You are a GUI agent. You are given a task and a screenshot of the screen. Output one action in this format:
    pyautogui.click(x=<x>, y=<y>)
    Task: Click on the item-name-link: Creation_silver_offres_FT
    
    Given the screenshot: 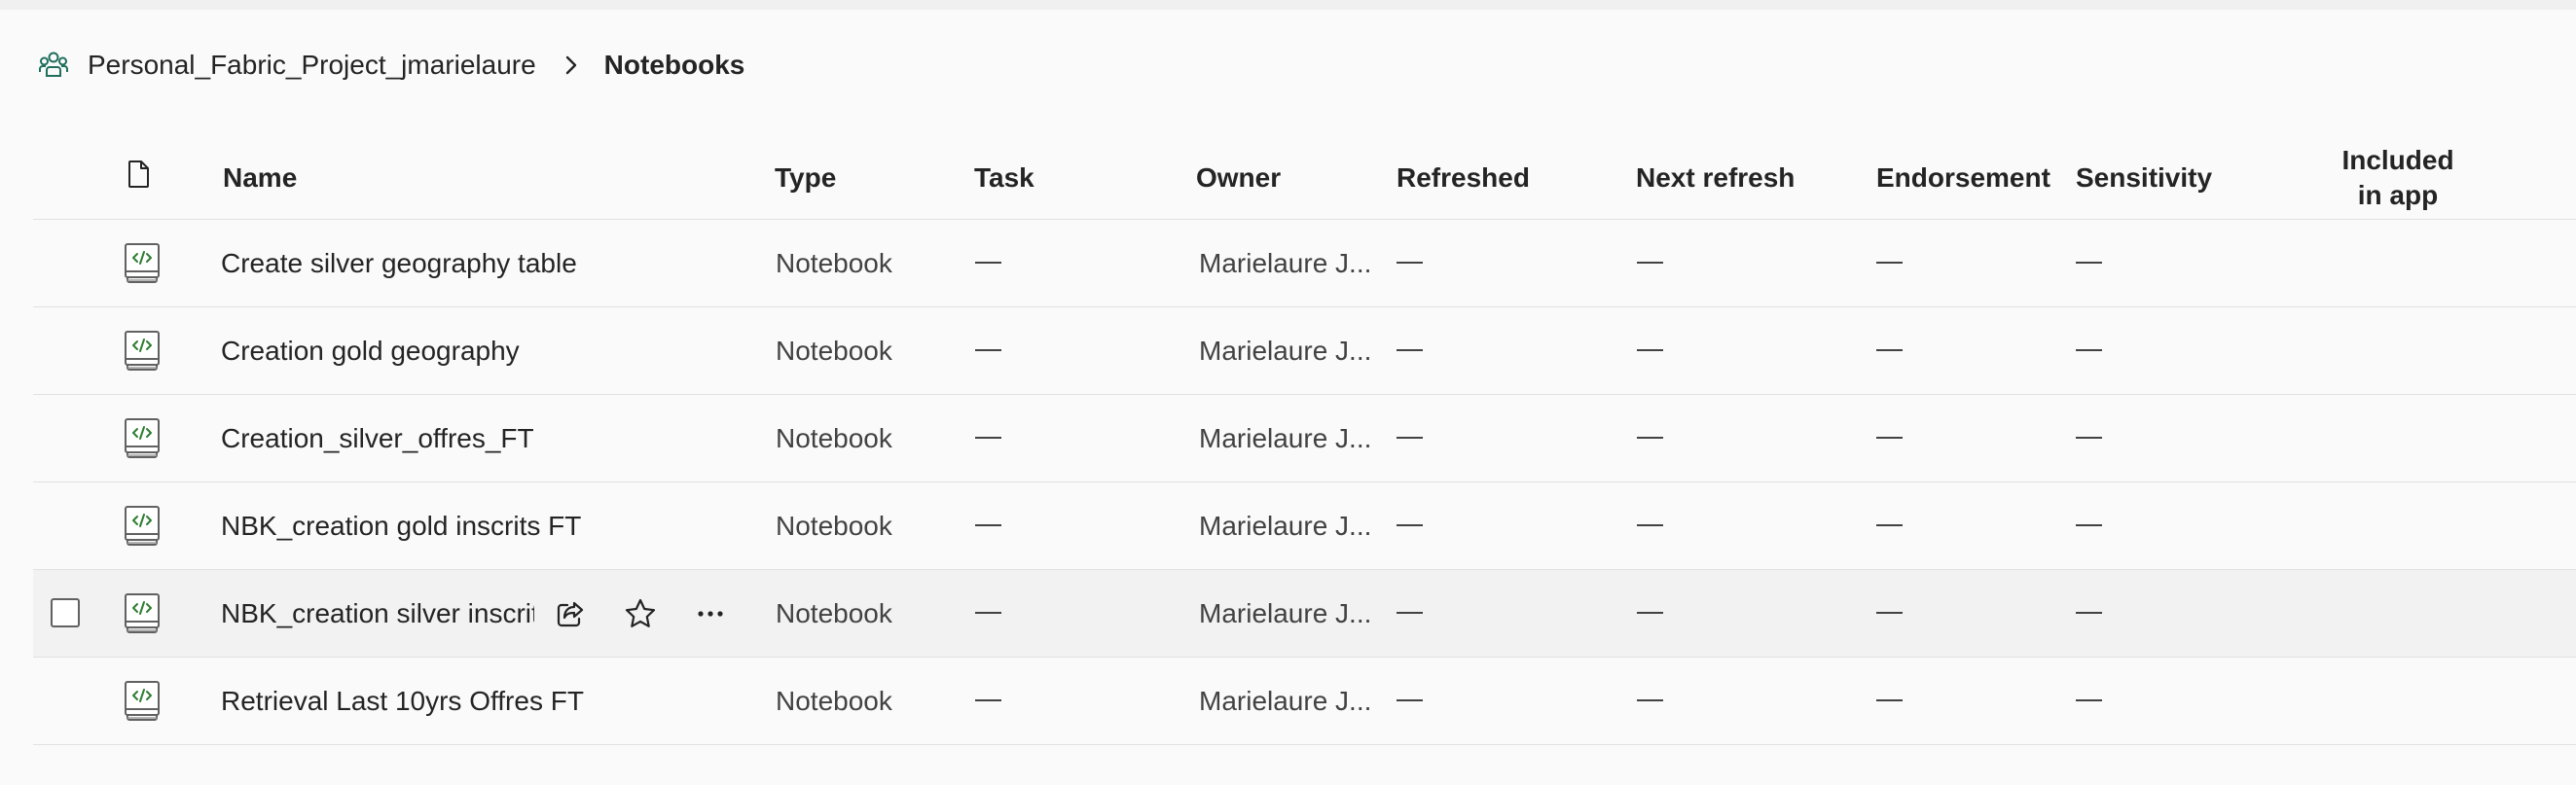 What is the action you would take?
    pyautogui.click(x=377, y=438)
    